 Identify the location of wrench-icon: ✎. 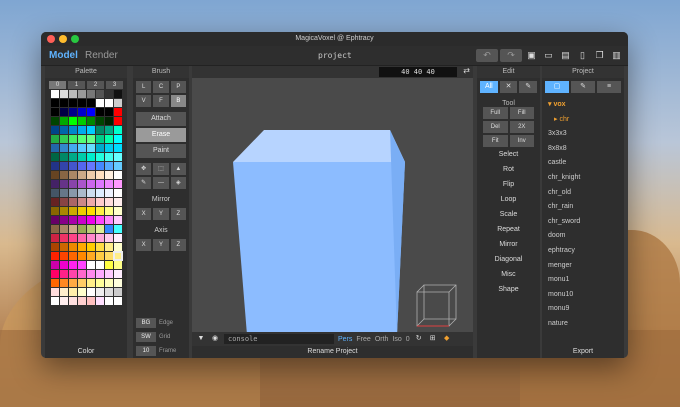
(528, 87).